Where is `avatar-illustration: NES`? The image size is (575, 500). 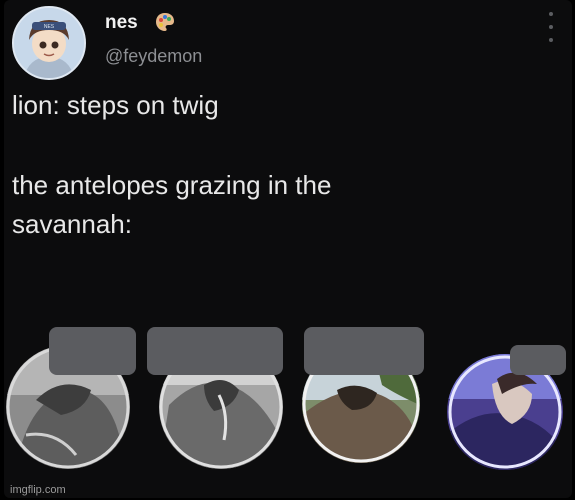 avatar-illustration: NES is located at coordinates (49, 43).